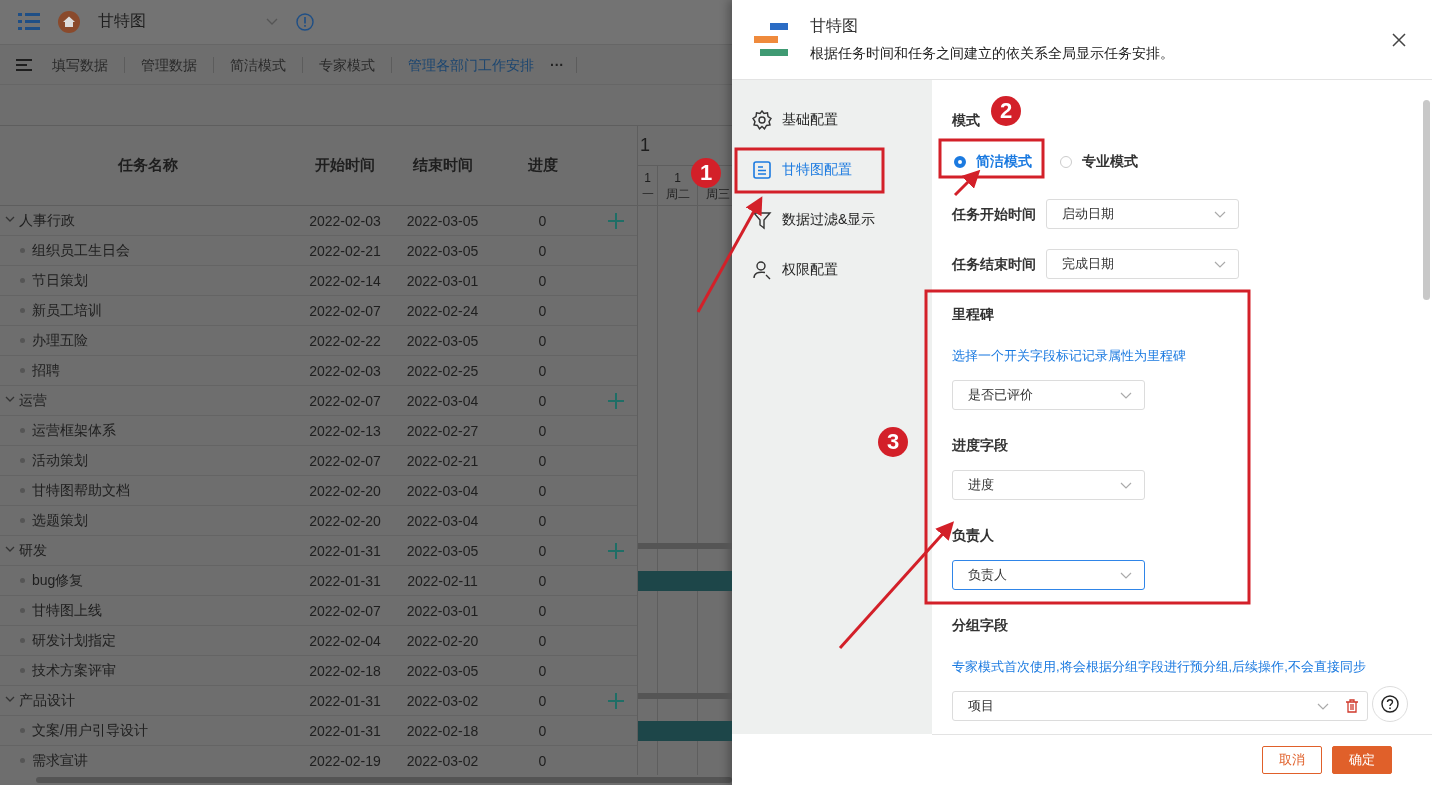 Image resolution: width=1432 pixels, height=785 pixels. I want to click on field-label: 分组字段, so click(980, 625).